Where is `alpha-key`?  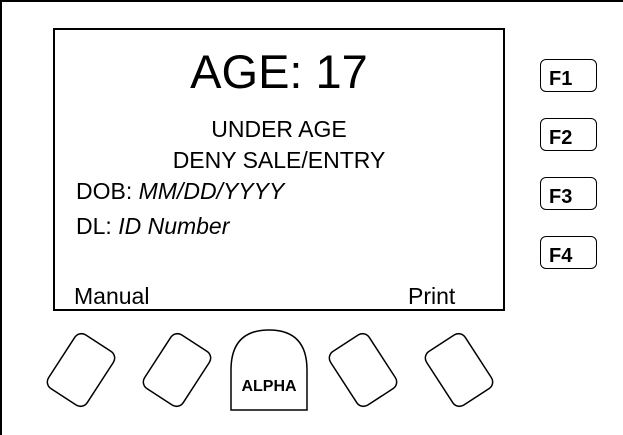 alpha-key is located at coordinates (269, 370).